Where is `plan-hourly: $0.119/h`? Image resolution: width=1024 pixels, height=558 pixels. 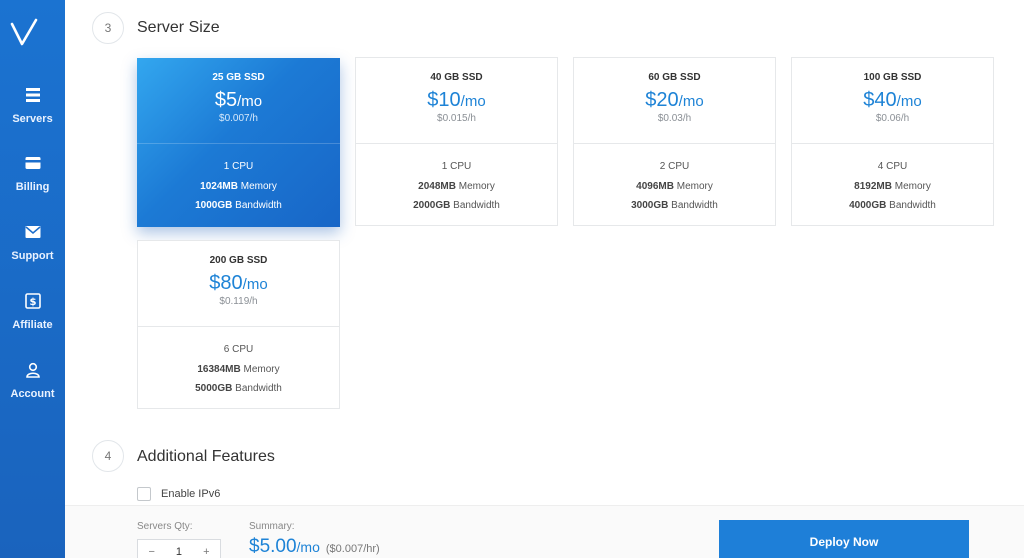 plan-hourly: $0.119/h is located at coordinates (238, 301).